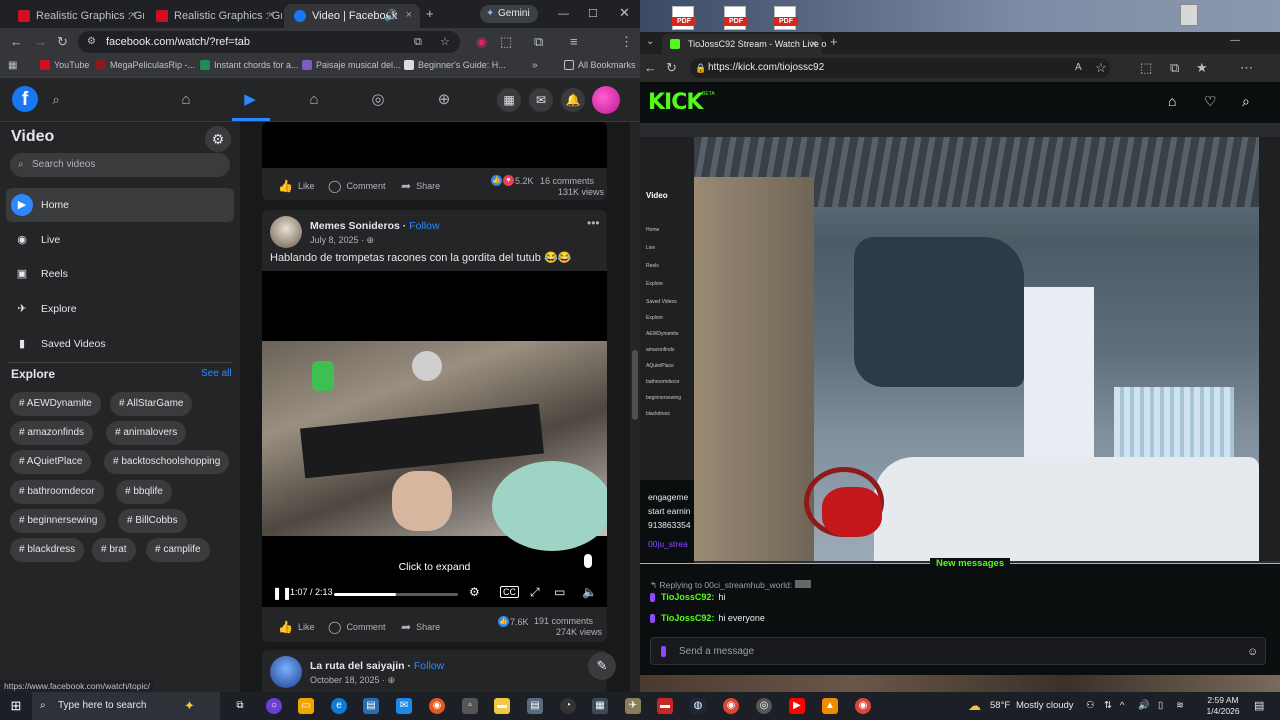  Describe the element at coordinates (25, 99) in the screenshot. I see `facebook-logo-icon: f` at that location.